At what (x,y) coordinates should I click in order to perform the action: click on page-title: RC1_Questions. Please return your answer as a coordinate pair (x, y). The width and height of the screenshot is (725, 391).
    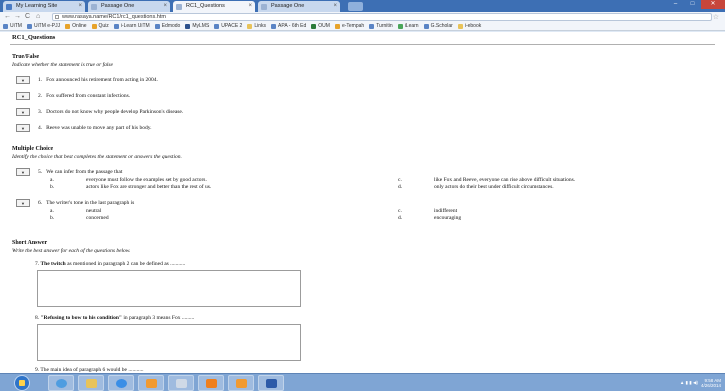
    Looking at the image, I should click on (34, 37).